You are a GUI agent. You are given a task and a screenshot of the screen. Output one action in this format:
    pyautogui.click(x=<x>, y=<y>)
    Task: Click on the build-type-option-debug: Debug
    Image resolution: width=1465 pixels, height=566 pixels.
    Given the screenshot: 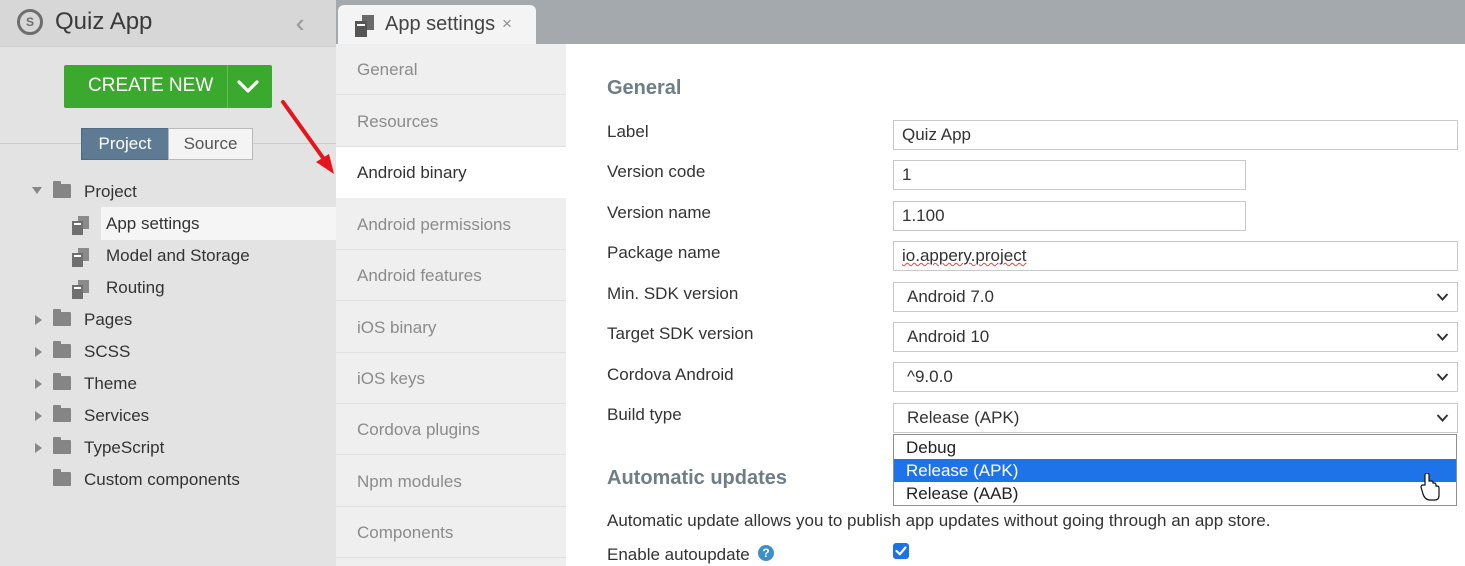 What is the action you would take?
    pyautogui.click(x=1175, y=447)
    